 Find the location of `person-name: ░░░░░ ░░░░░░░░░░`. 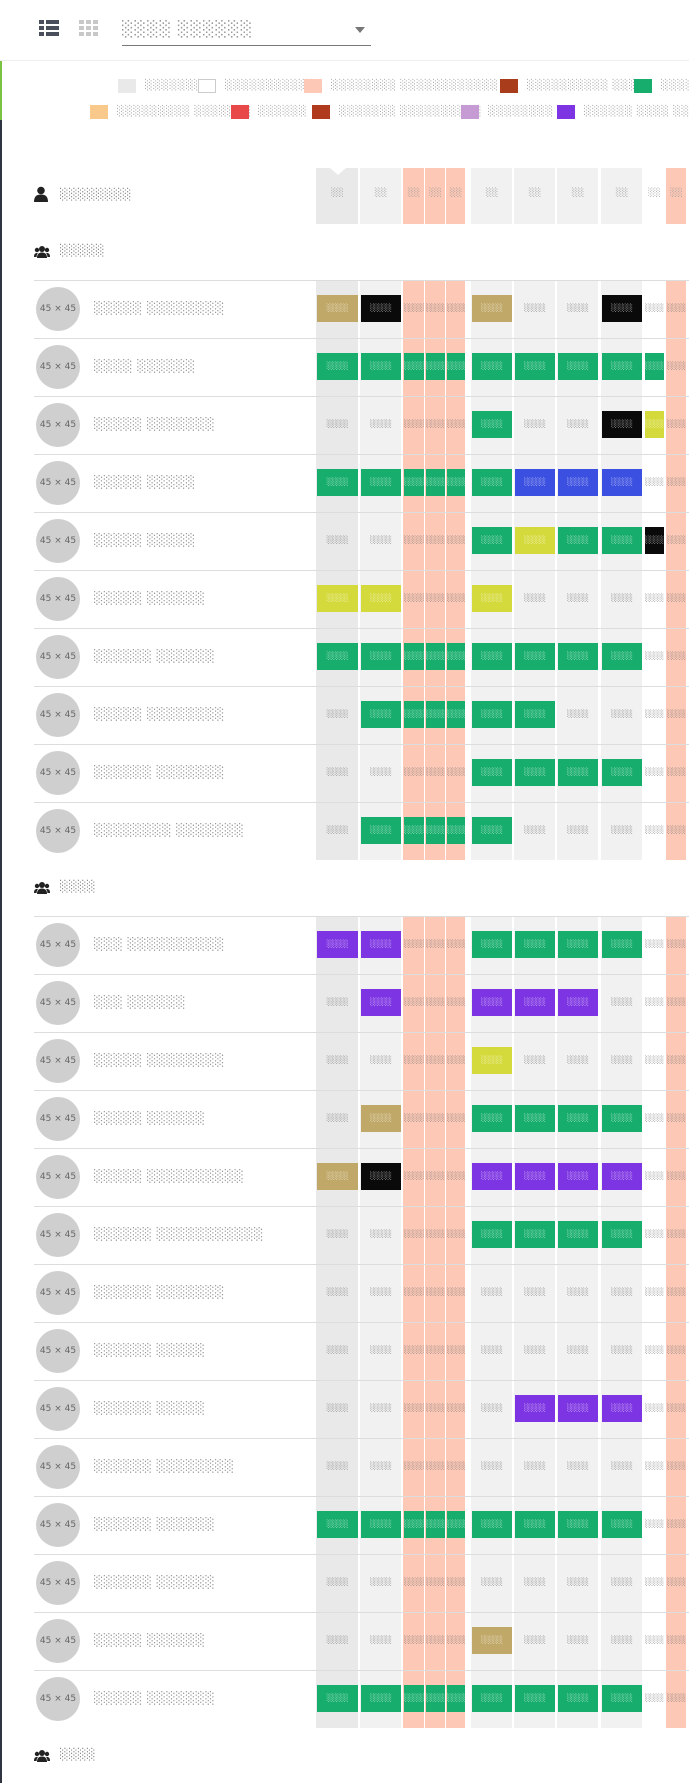

person-name: ░░░░░ ░░░░░░░░░░ is located at coordinates (169, 1176).